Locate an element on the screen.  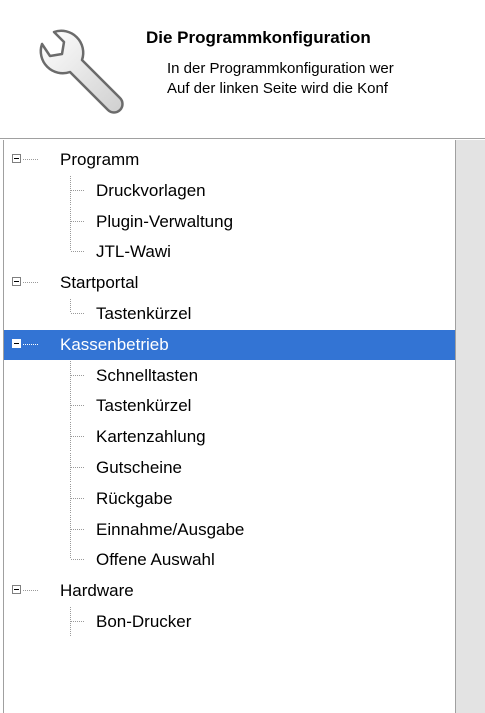
header-divider is located at coordinates (242, 138).